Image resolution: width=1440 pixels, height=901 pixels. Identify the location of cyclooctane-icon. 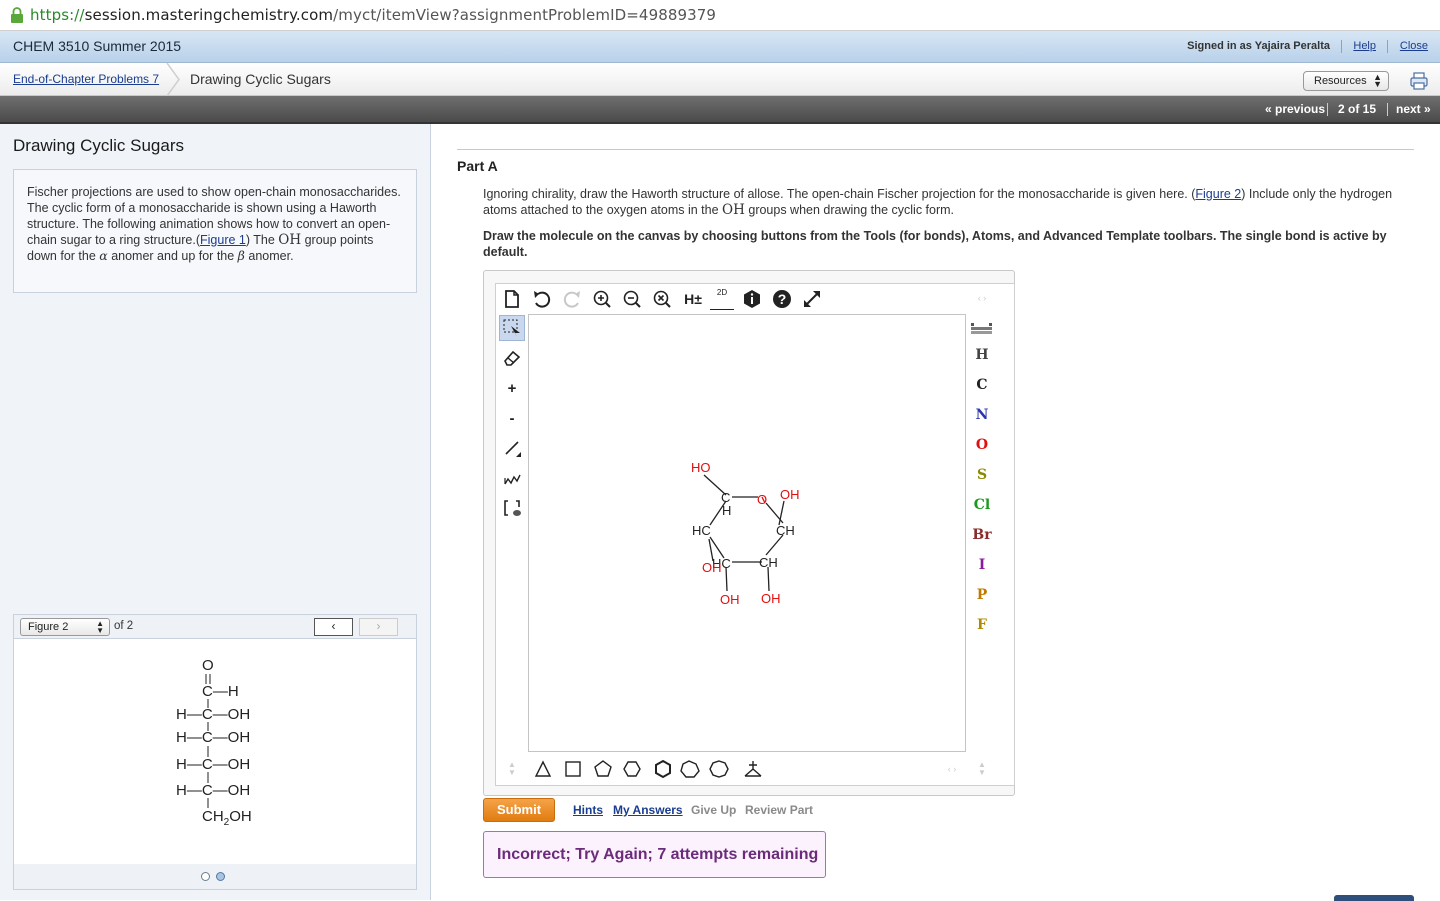
(719, 769).